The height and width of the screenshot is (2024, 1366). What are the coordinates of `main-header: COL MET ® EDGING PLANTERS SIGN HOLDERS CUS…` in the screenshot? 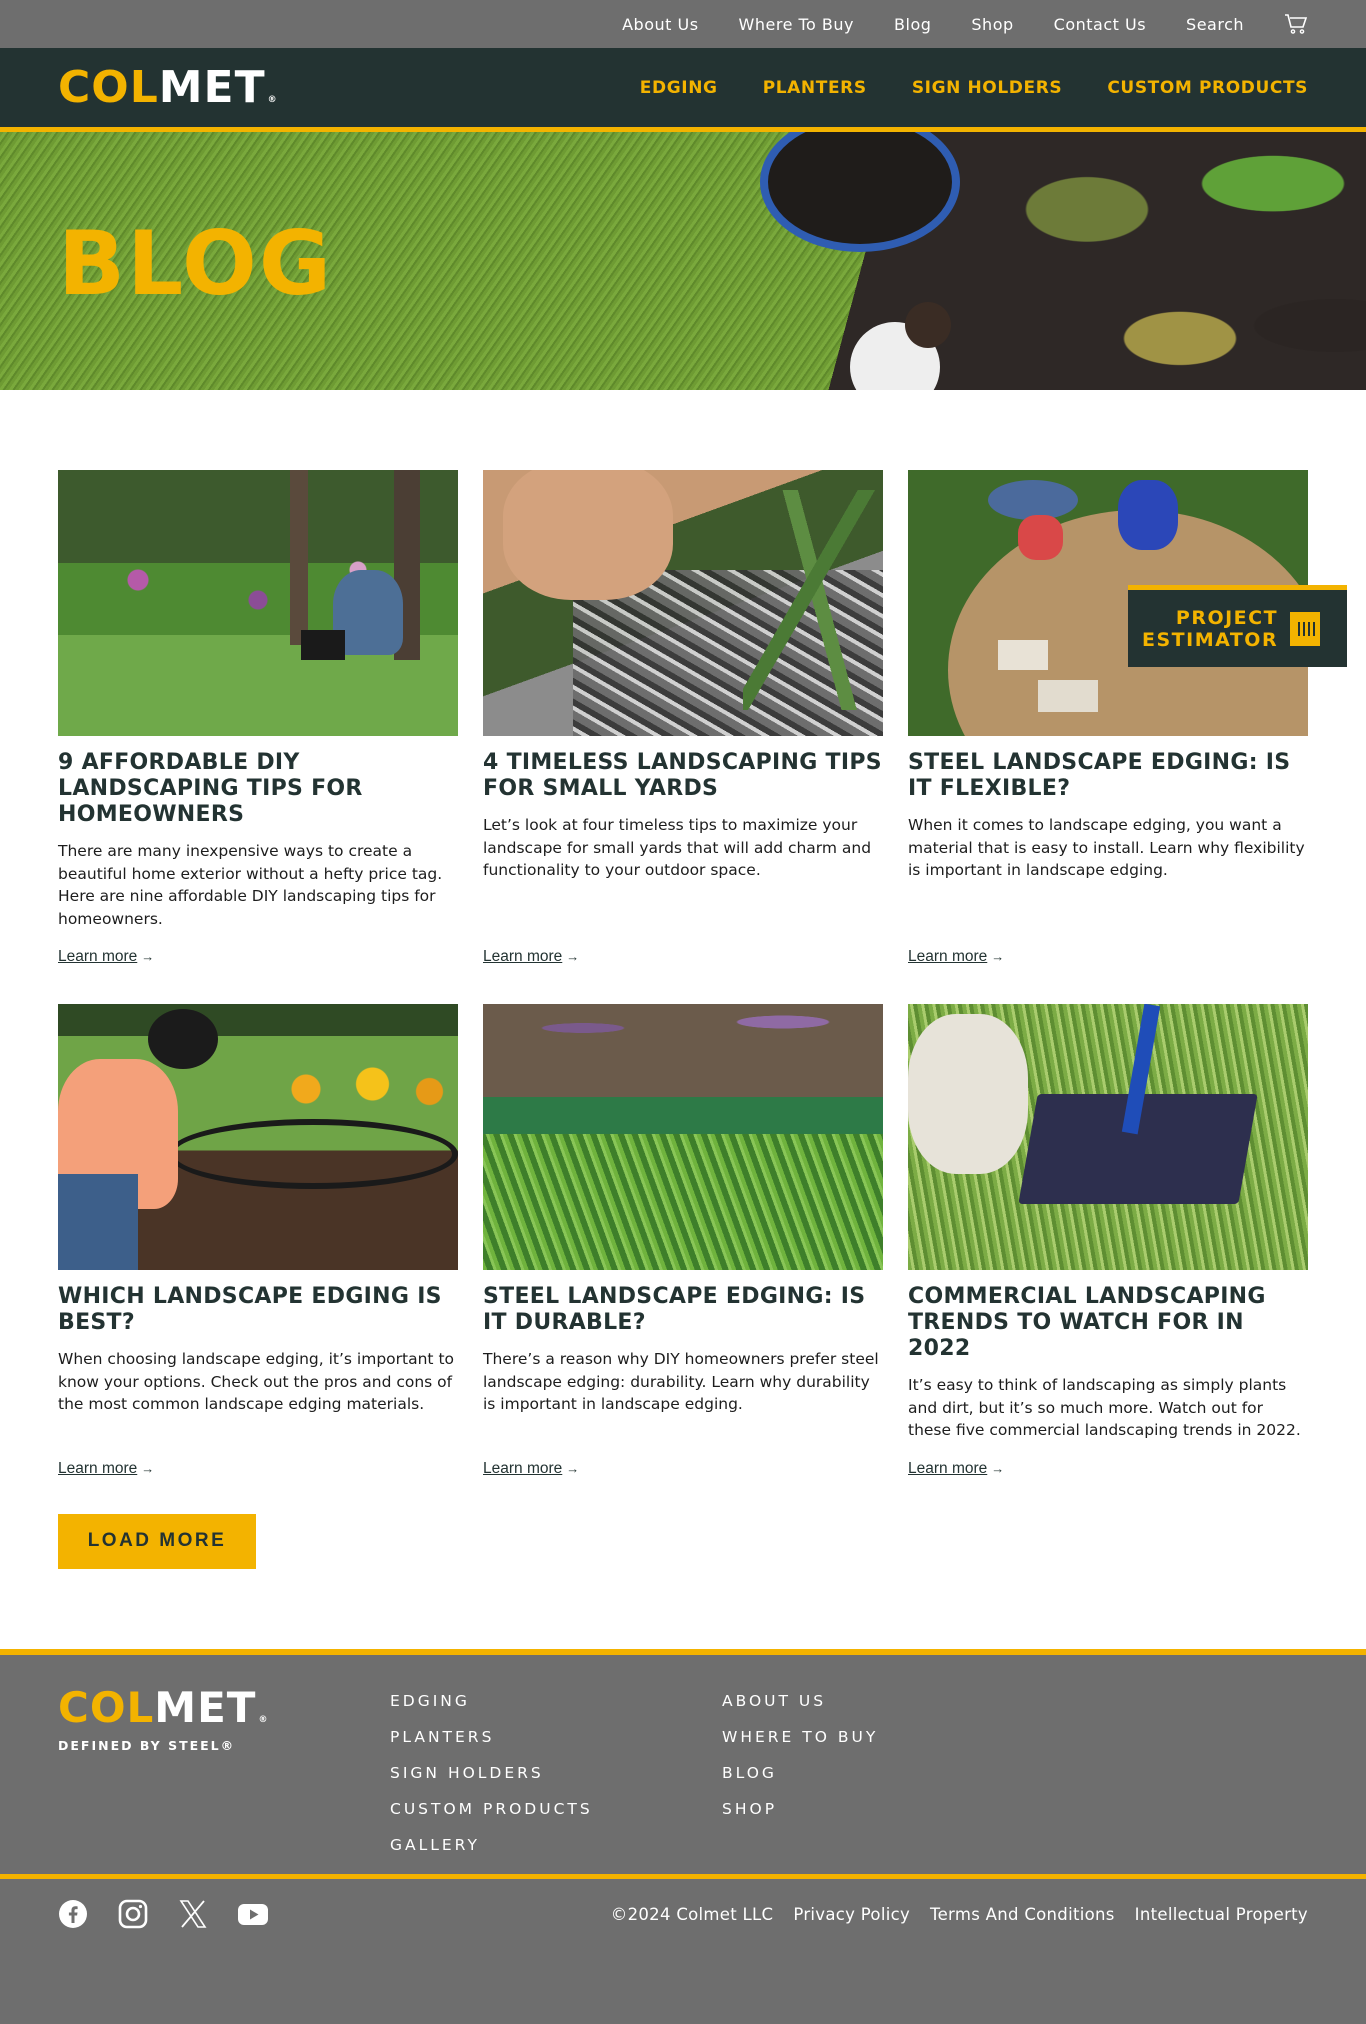 It's located at (683, 90).